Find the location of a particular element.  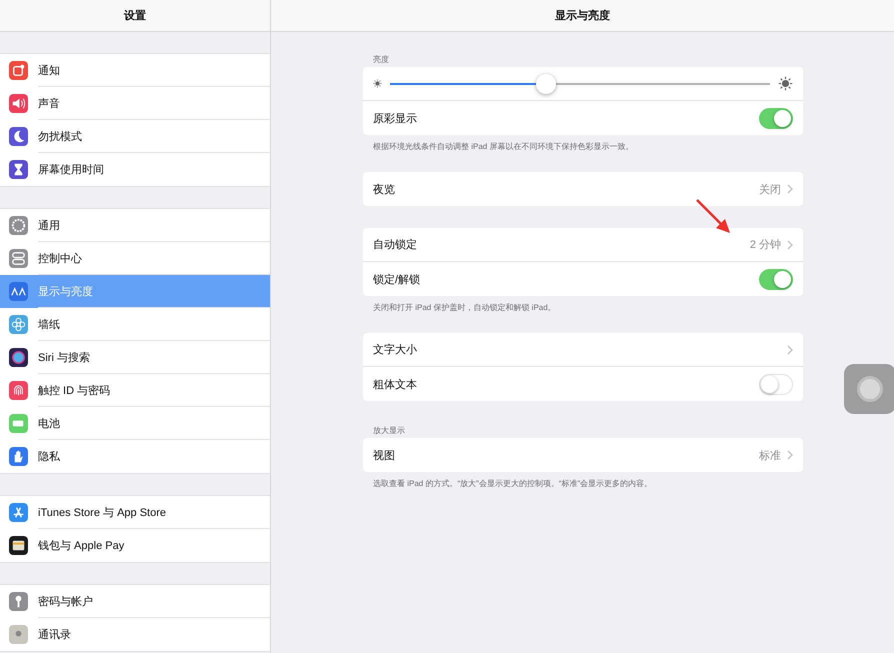

setting-label: 文字大小 is located at coordinates (395, 349).